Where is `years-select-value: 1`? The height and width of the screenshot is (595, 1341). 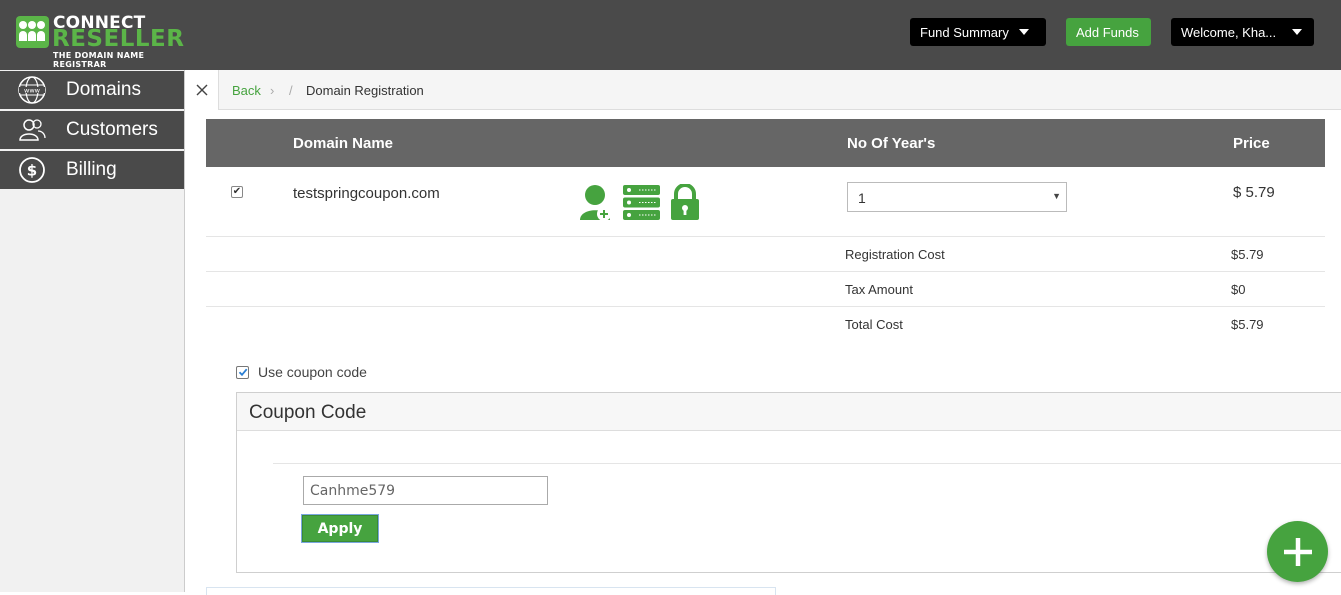 years-select-value: 1 is located at coordinates (862, 198).